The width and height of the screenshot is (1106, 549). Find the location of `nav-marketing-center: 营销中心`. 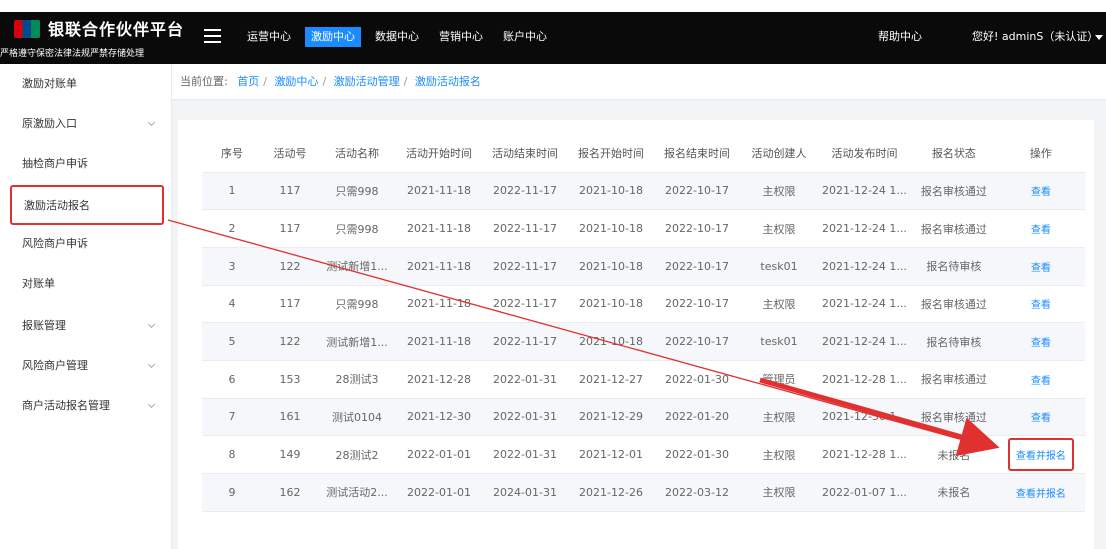

nav-marketing-center: 营销中心 is located at coordinates (461, 37).